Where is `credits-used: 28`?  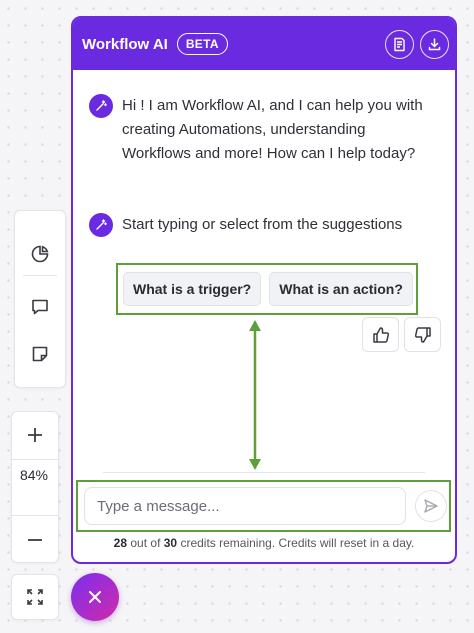 credits-used: 28 is located at coordinates (120, 543).